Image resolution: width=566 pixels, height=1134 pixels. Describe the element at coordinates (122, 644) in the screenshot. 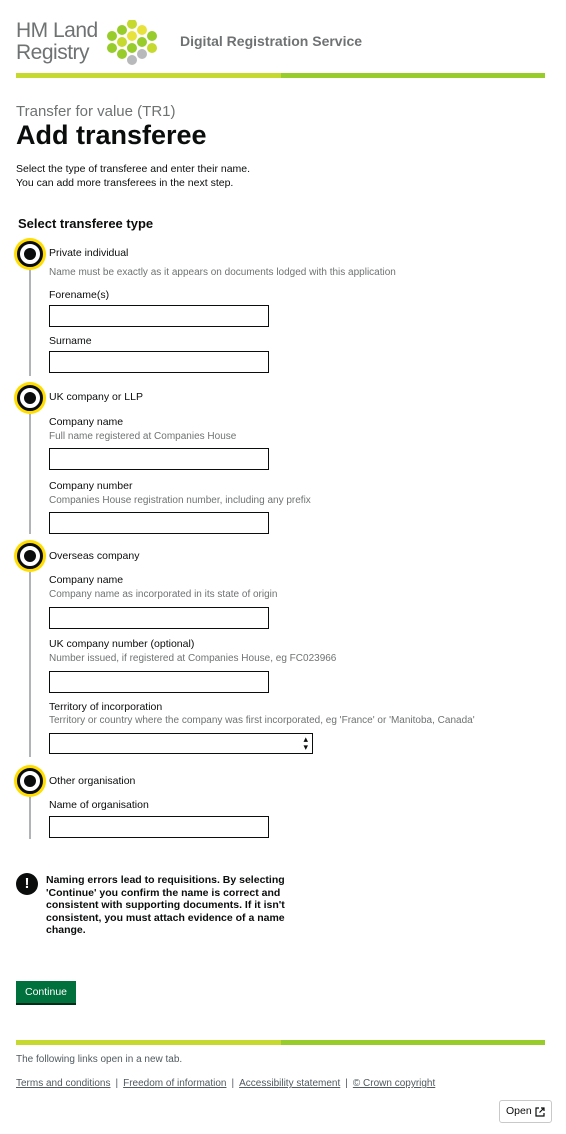

I see `overseas-company-number-label: UK company number (optional)` at that location.